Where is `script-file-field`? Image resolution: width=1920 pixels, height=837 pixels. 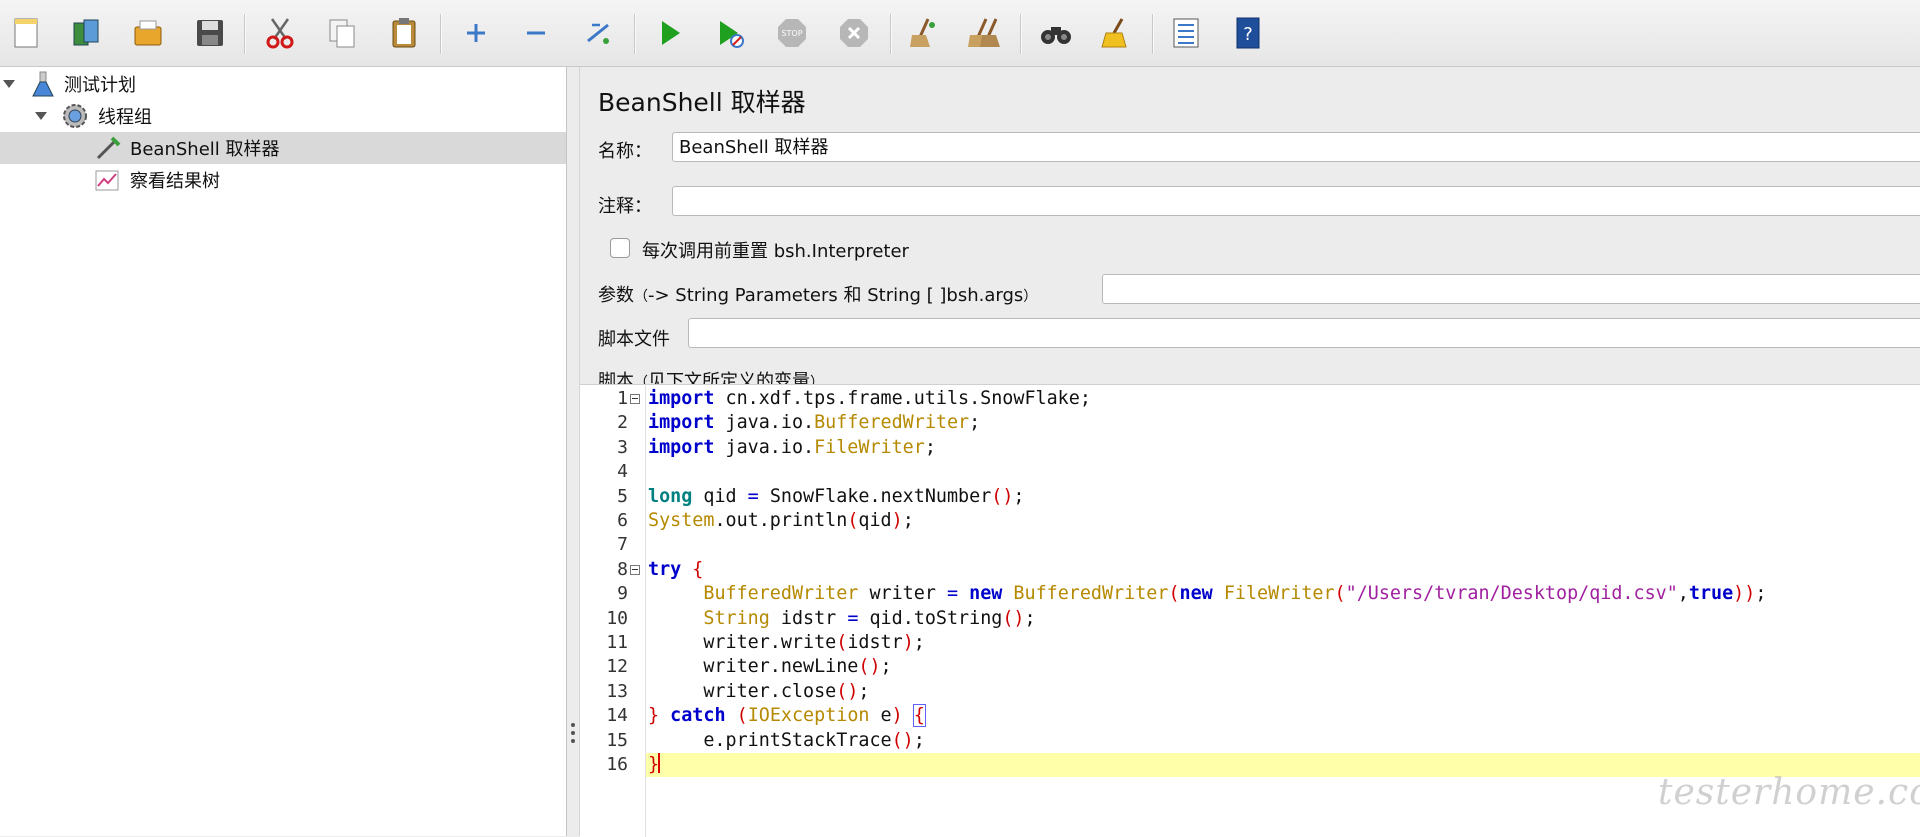 script-file-field is located at coordinates (1304, 333).